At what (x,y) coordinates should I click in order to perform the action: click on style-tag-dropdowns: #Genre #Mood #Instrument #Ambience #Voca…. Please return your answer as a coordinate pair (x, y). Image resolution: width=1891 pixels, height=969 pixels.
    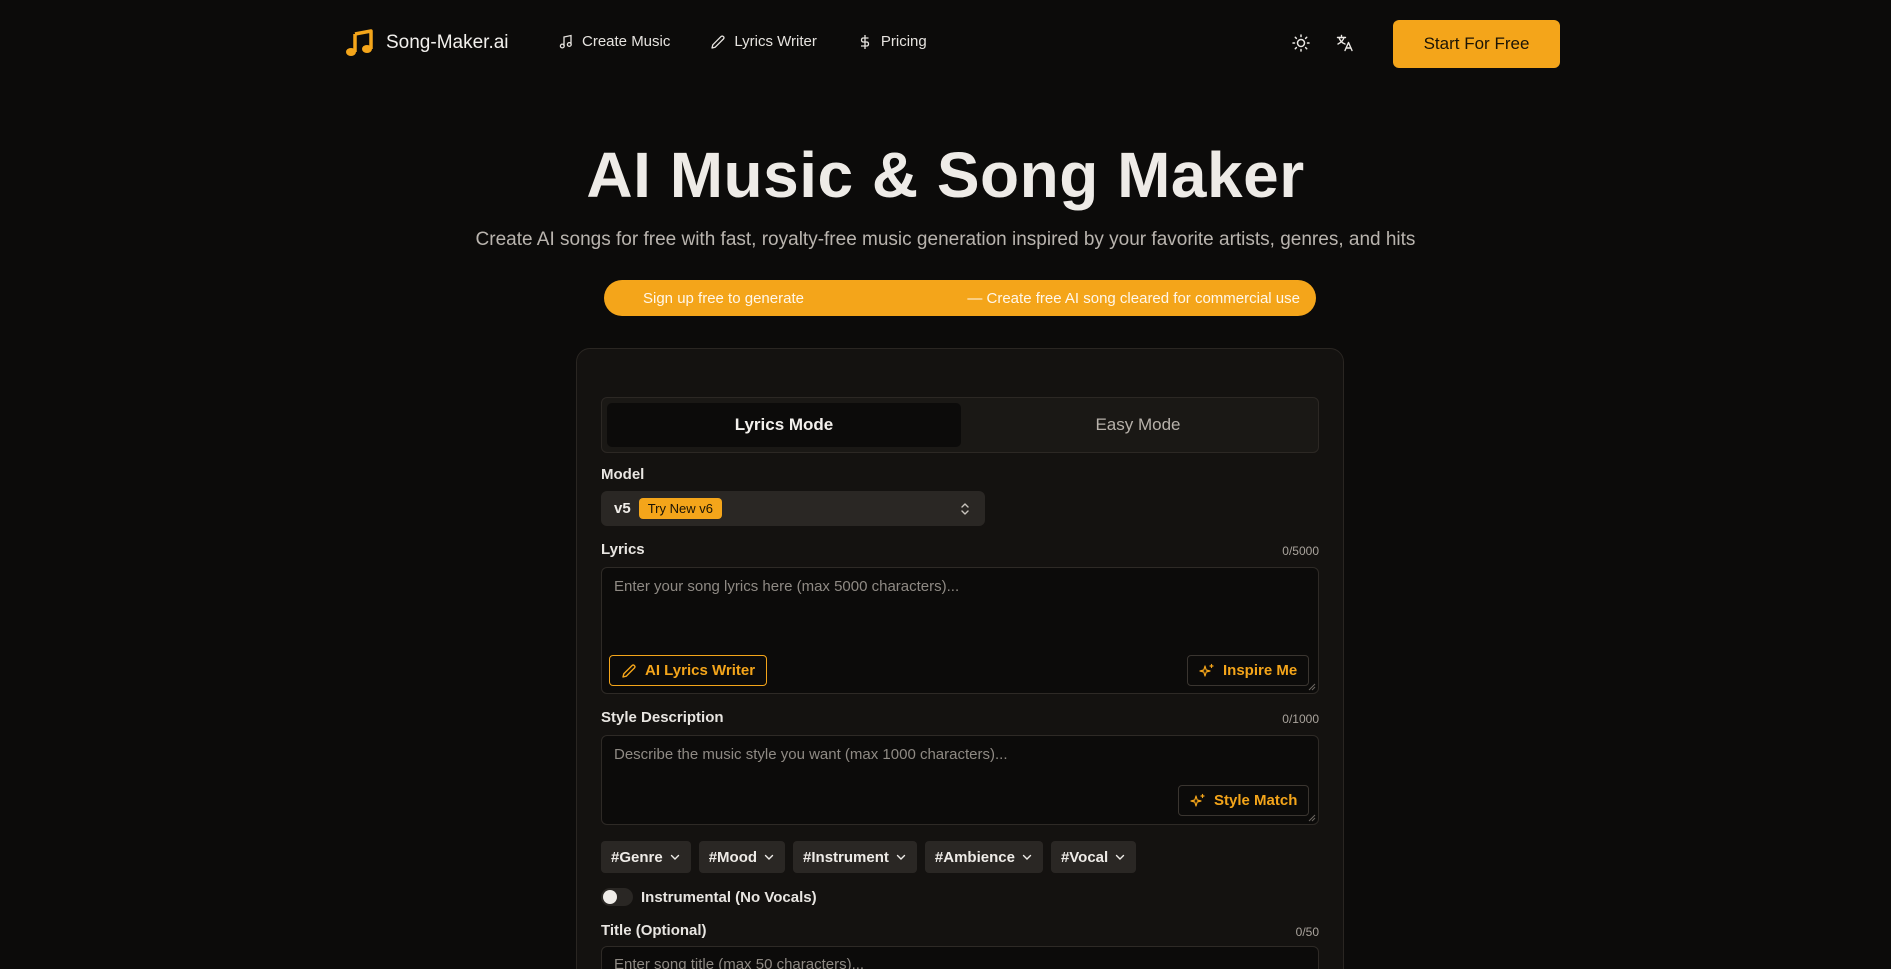
    Looking at the image, I should click on (869, 857).